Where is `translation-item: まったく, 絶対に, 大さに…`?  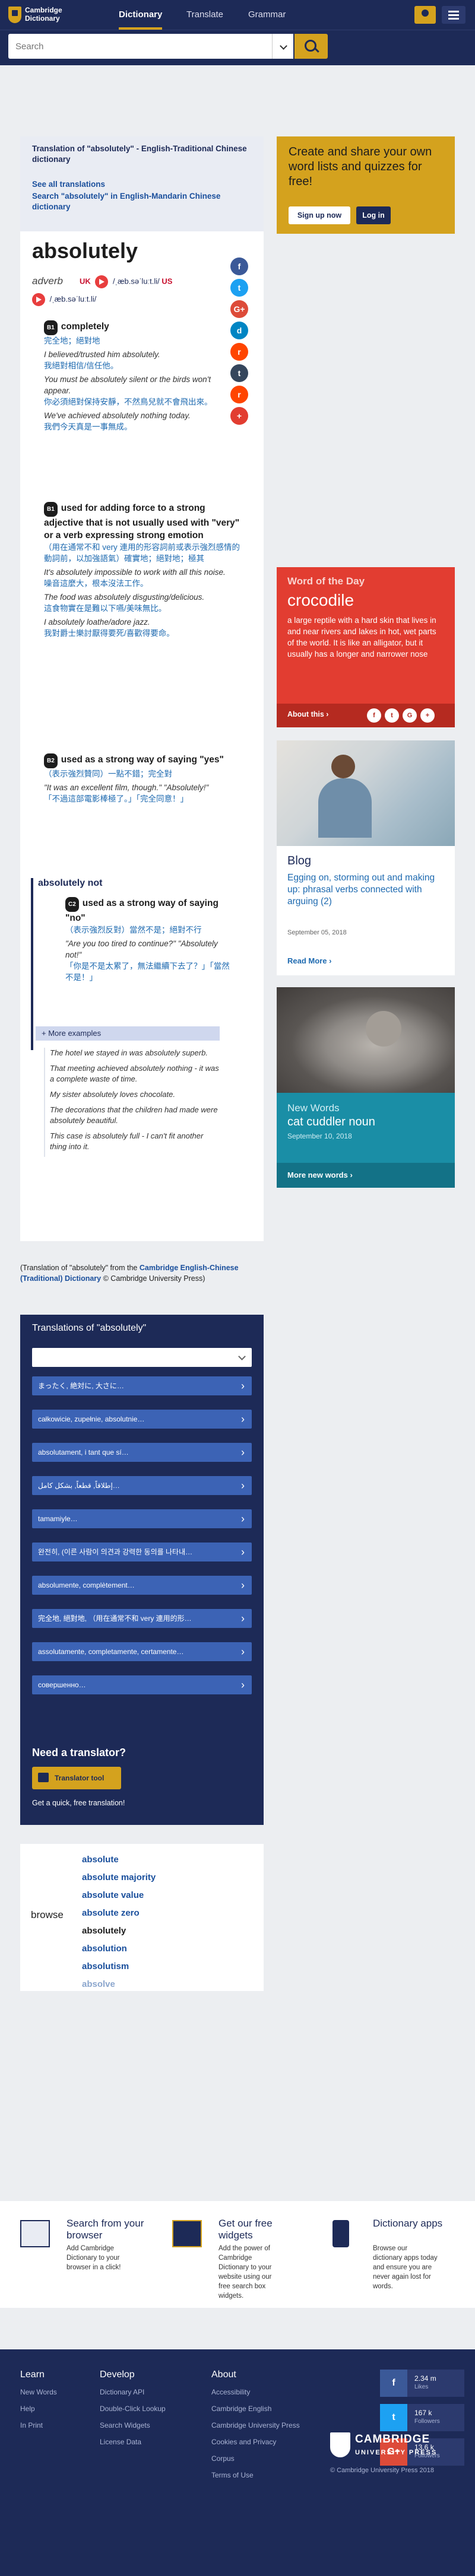
translation-item: まったく, 絶対に, 大さに… is located at coordinates (142, 1385).